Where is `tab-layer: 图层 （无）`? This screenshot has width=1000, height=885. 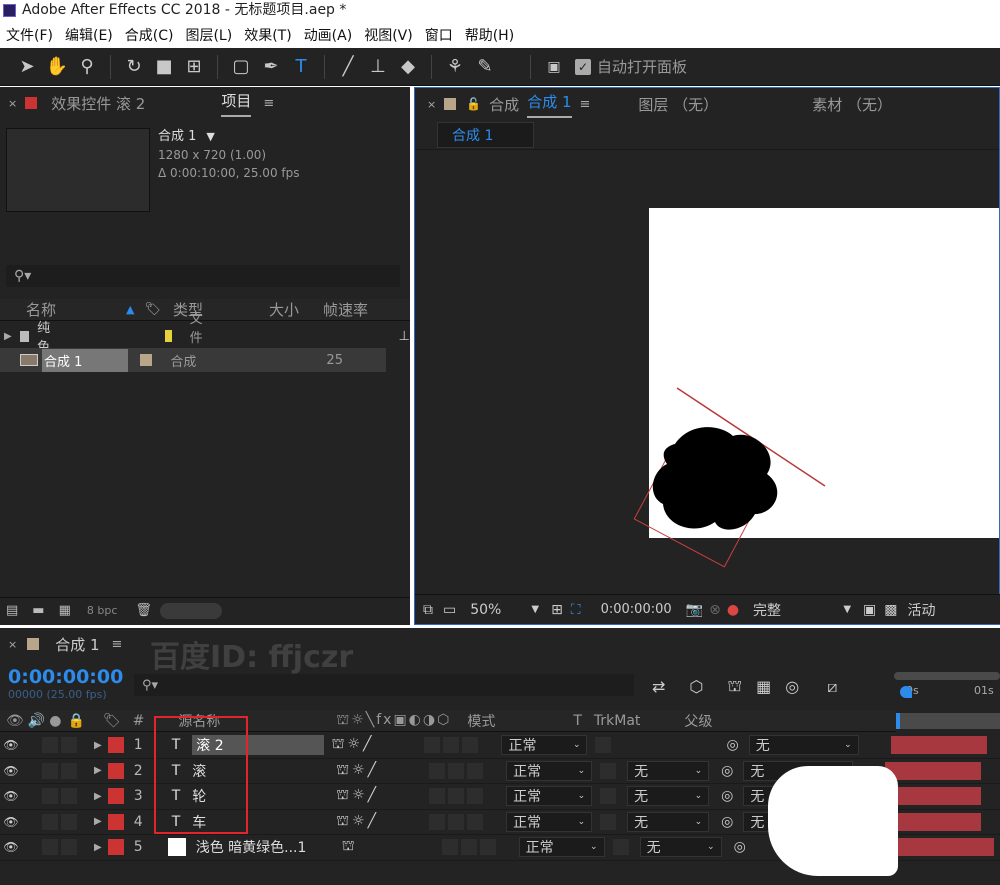 tab-layer: 图层 （无） is located at coordinates (678, 104).